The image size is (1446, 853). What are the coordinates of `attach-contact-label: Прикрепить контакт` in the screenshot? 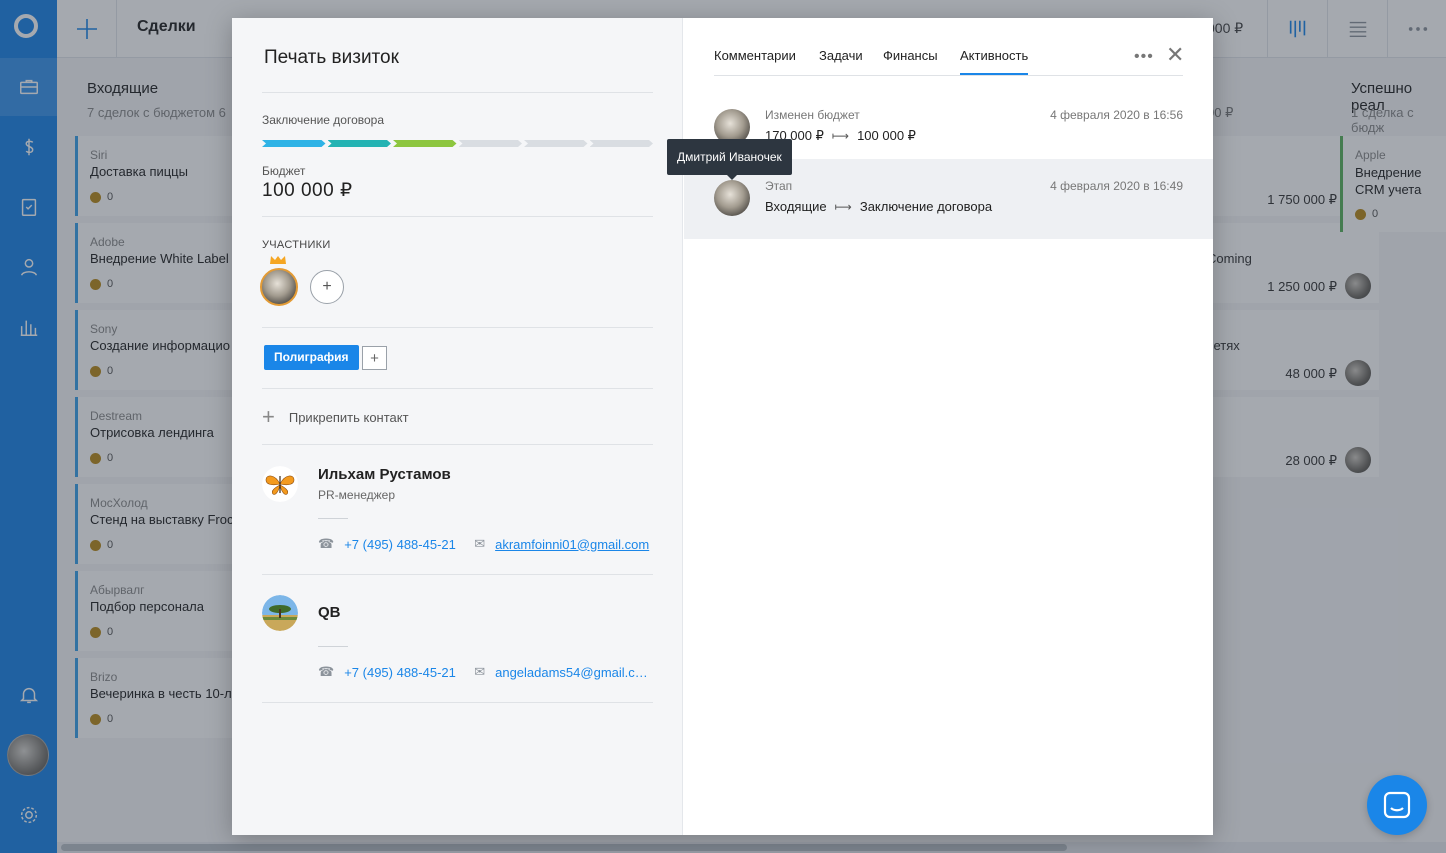 It's located at (348, 417).